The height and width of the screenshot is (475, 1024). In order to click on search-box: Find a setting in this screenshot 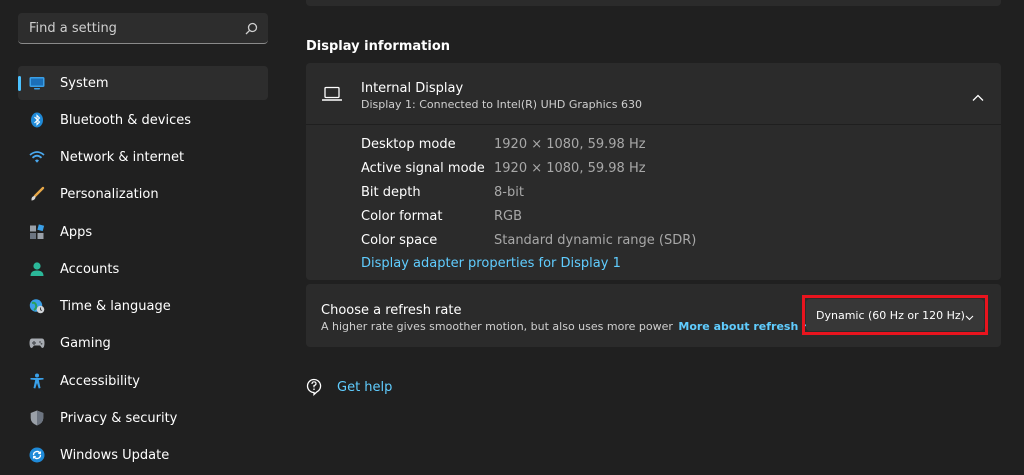, I will do `click(143, 28)`.